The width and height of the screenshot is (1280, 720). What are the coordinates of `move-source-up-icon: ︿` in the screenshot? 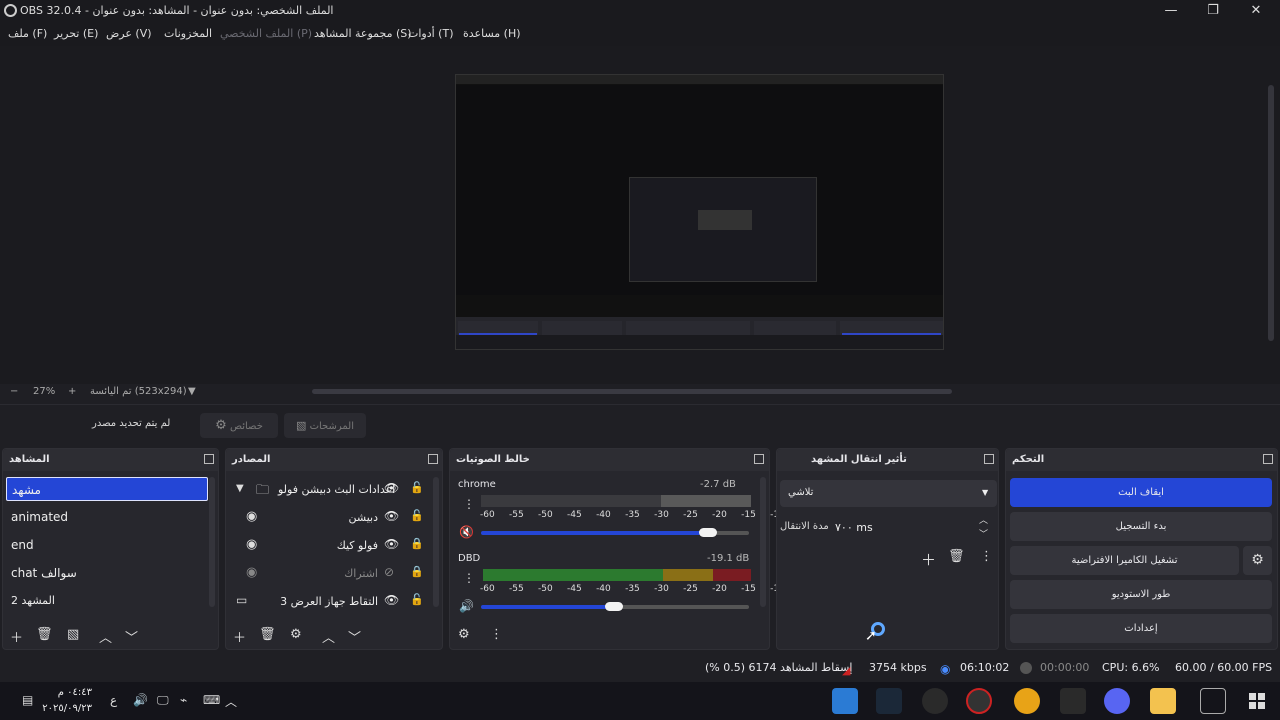 It's located at (328, 636).